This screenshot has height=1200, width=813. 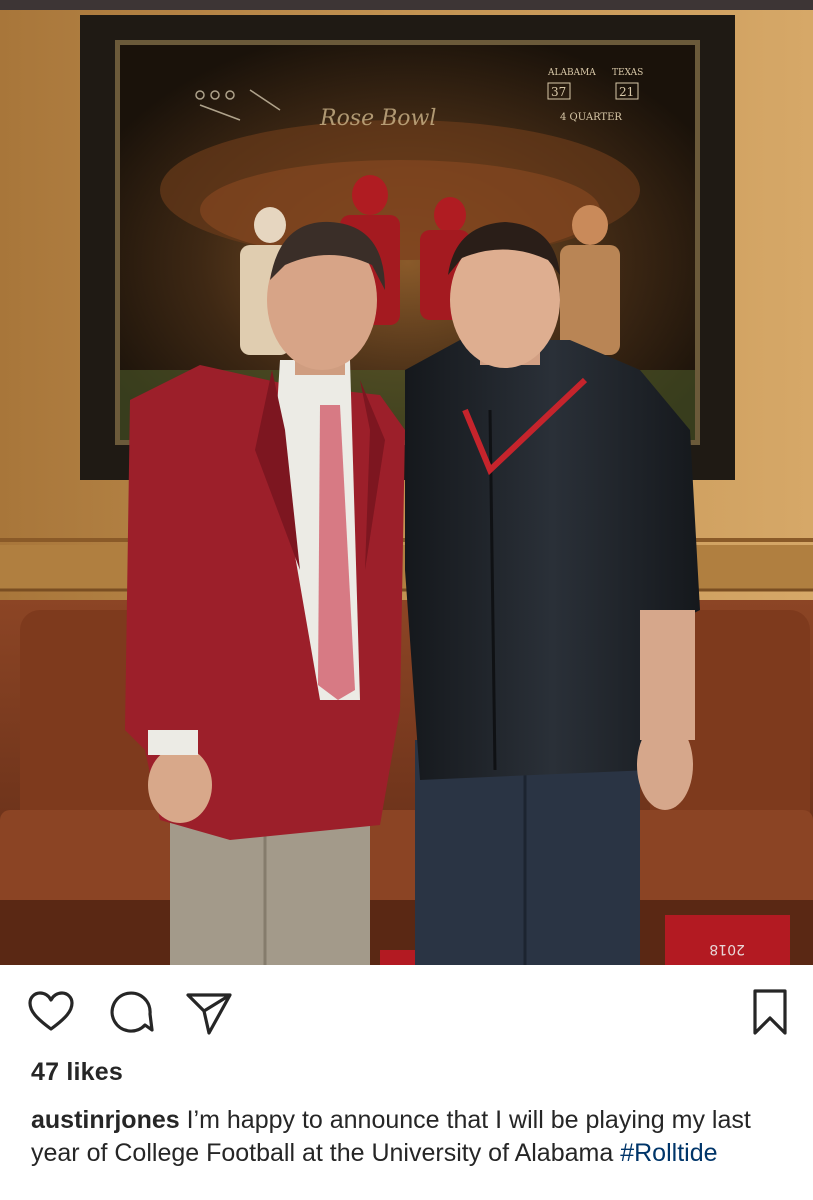 I want to click on heart-icon, so click(x=51, y=1012).